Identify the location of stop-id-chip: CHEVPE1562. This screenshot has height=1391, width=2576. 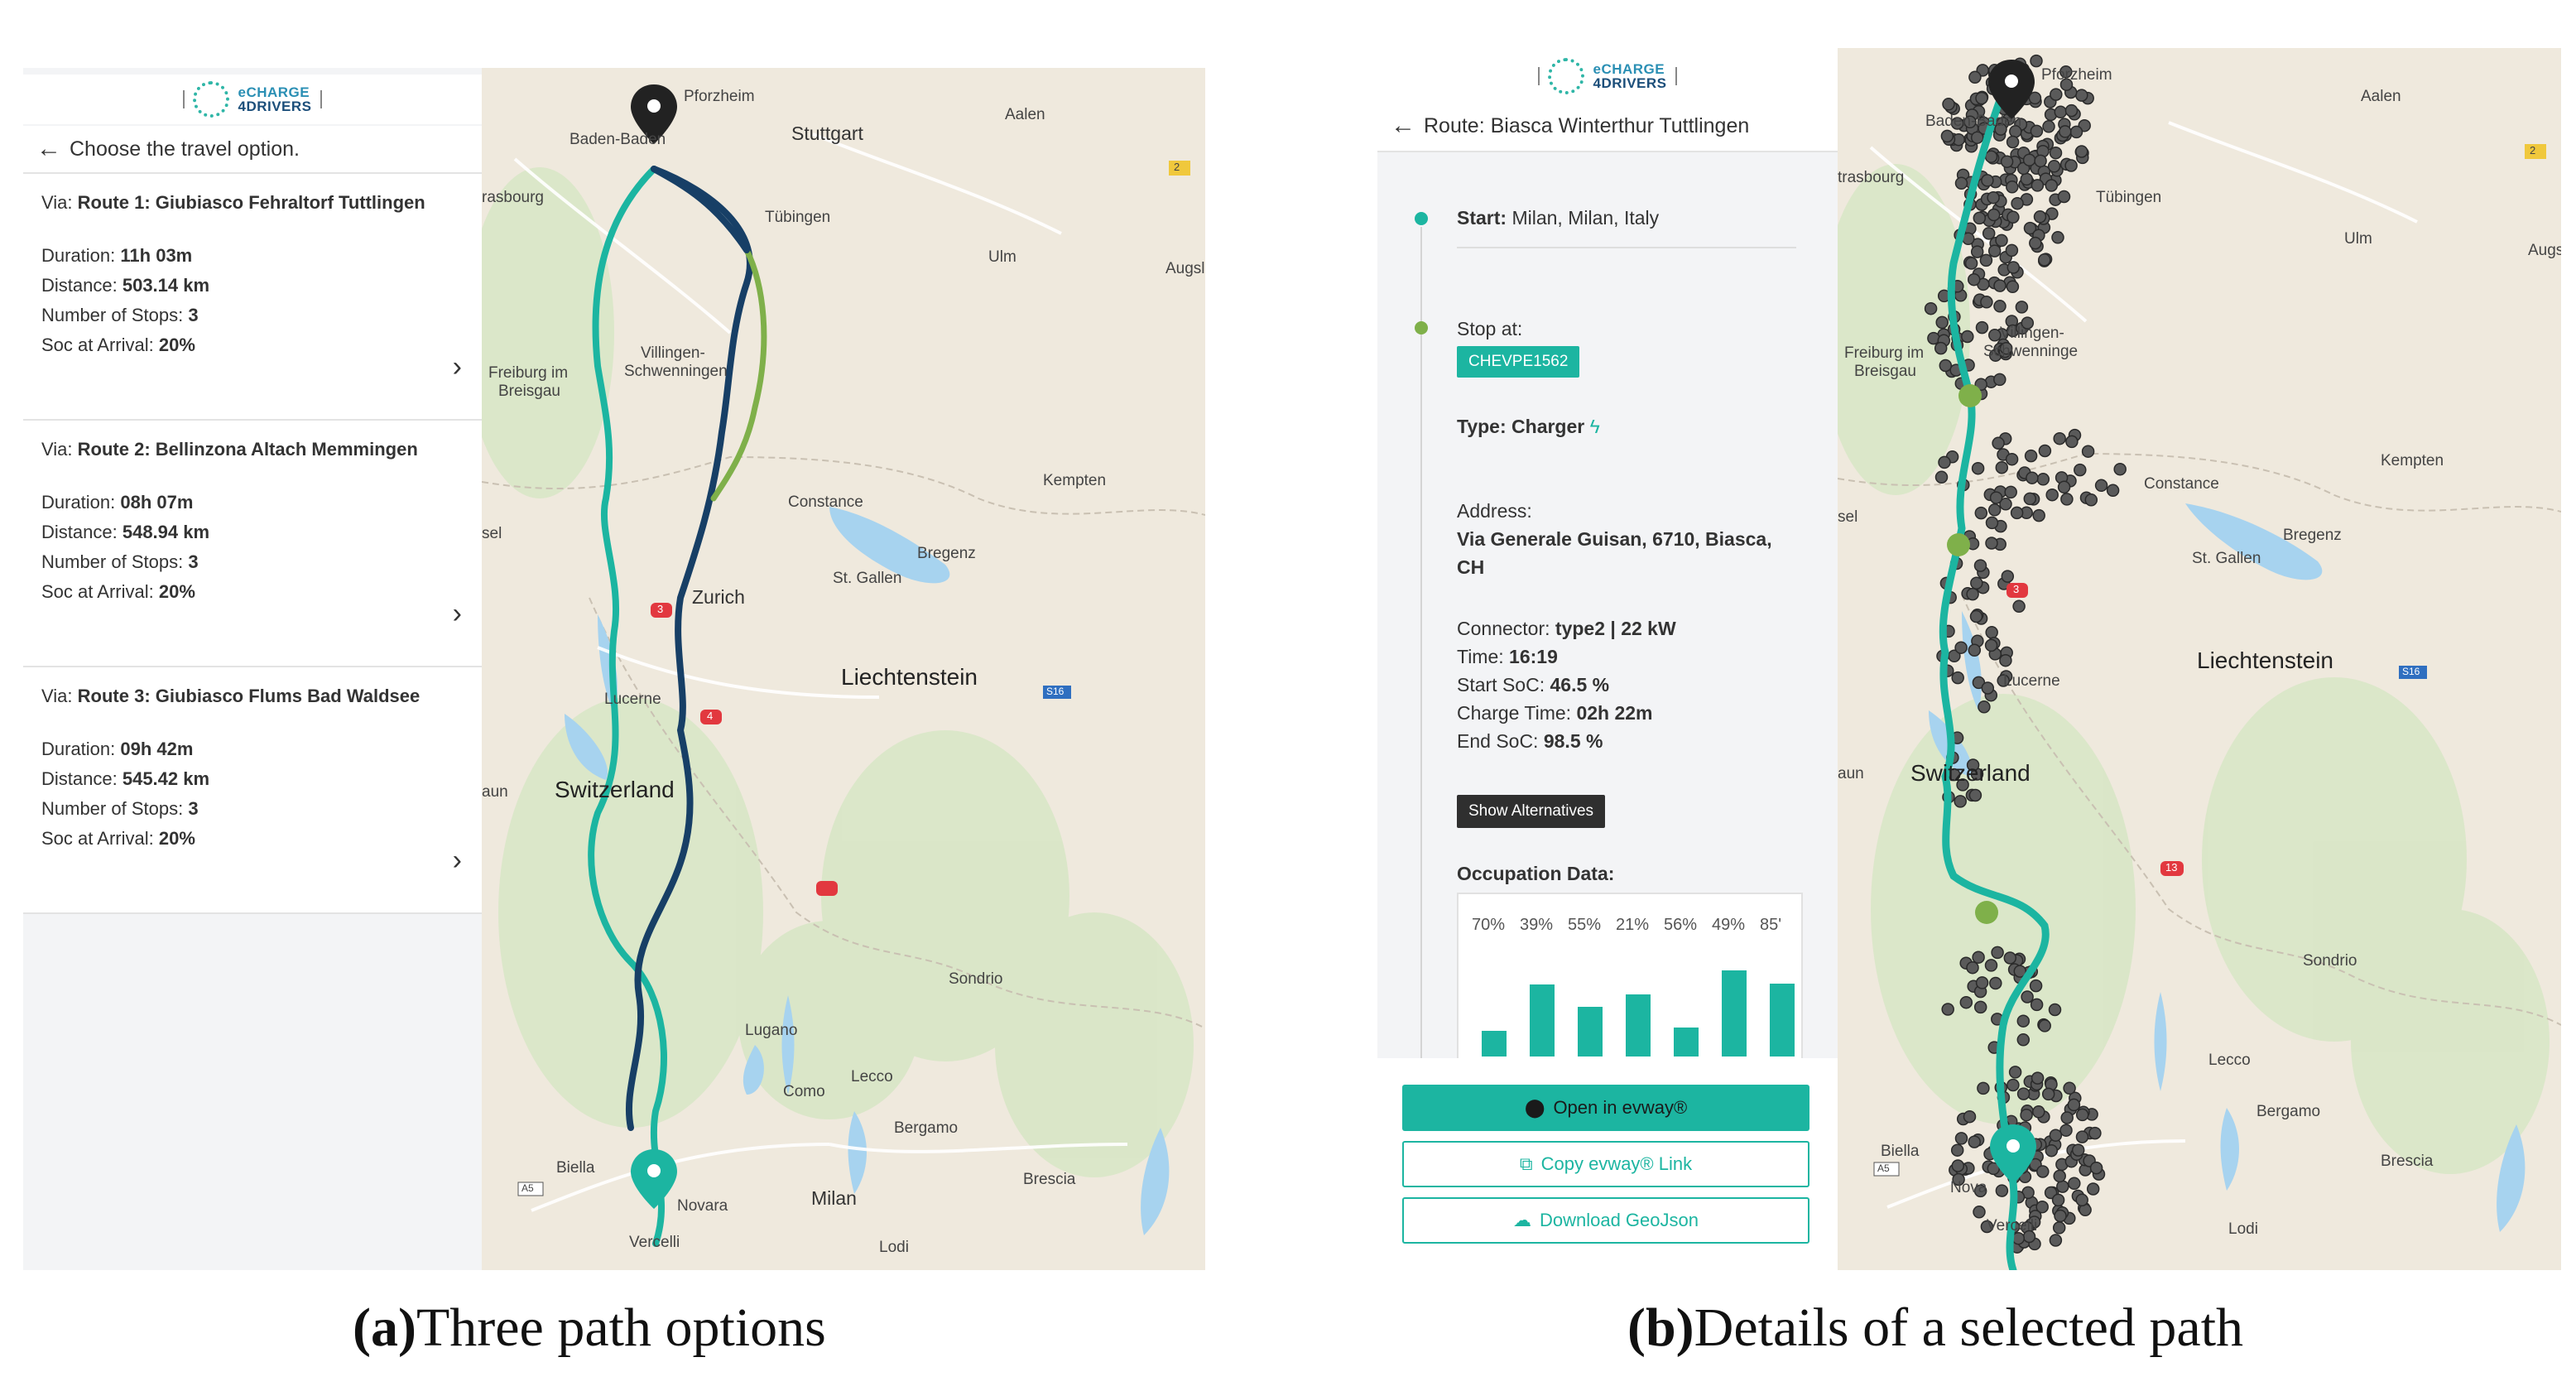
(1518, 362).